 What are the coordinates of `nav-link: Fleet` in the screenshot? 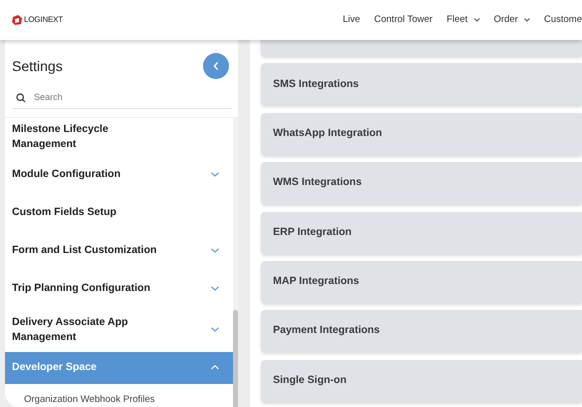 It's located at (463, 20).